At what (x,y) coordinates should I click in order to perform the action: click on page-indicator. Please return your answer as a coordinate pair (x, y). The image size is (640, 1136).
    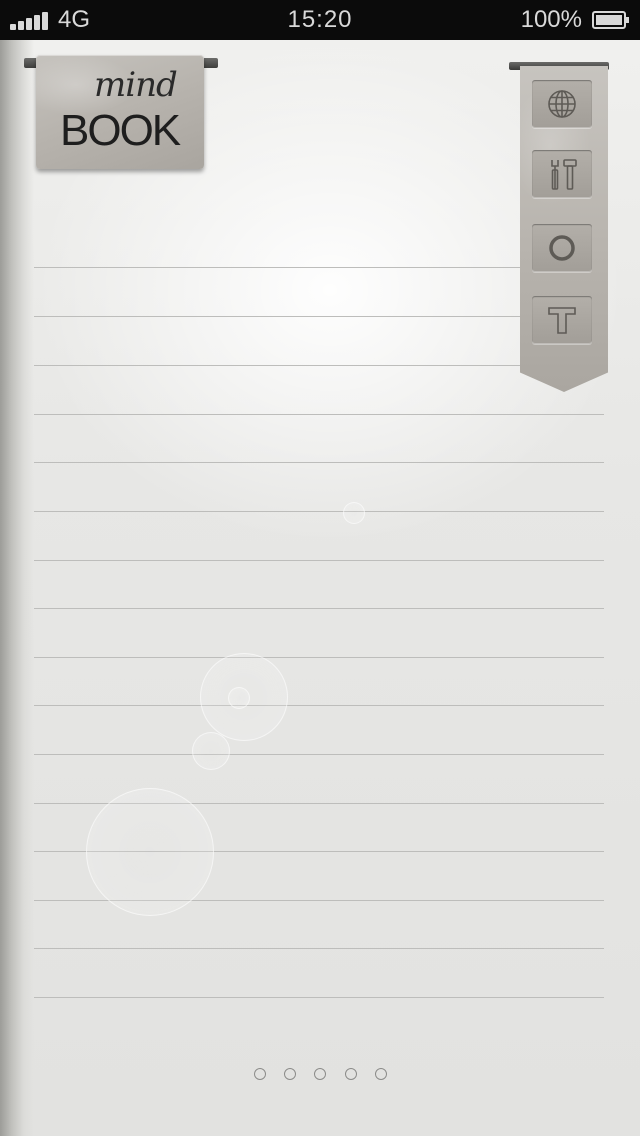
    Looking at the image, I should click on (320, 1076).